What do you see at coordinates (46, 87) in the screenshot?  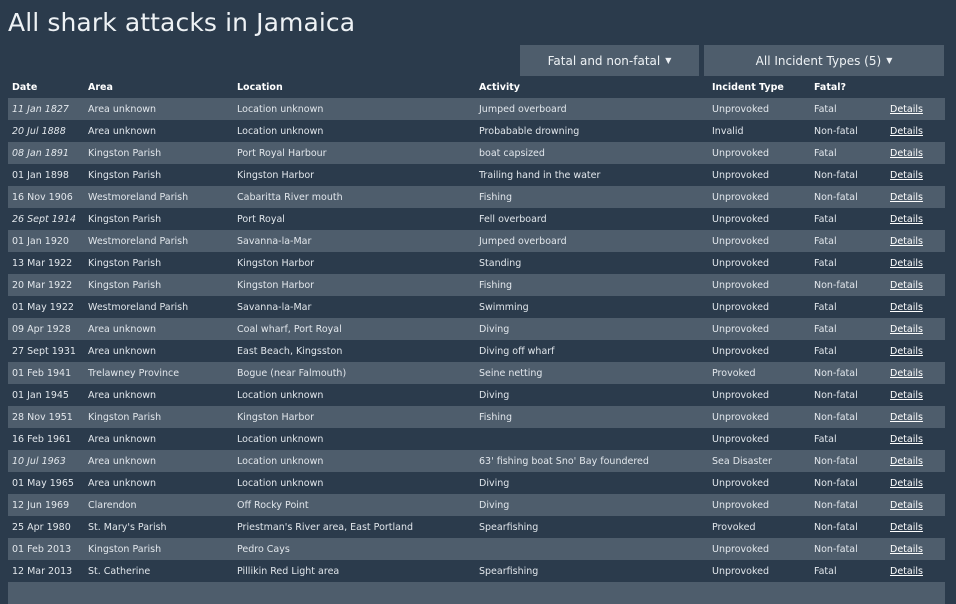 I see `column-header-date: Date` at bounding box center [46, 87].